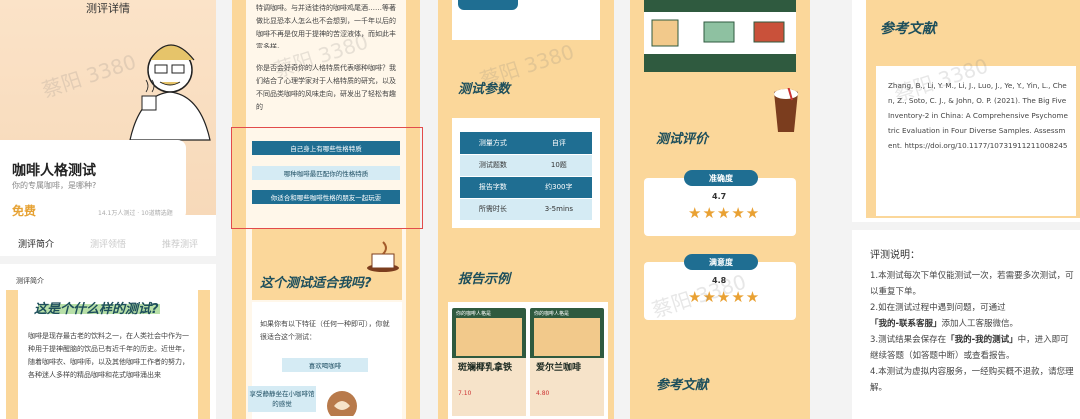 The height and width of the screenshot is (419, 1080). What do you see at coordinates (938, 308) in the screenshot?
I see `note-2-text: 2.如在测试过程中遇到问题，可通过` at bounding box center [938, 308].